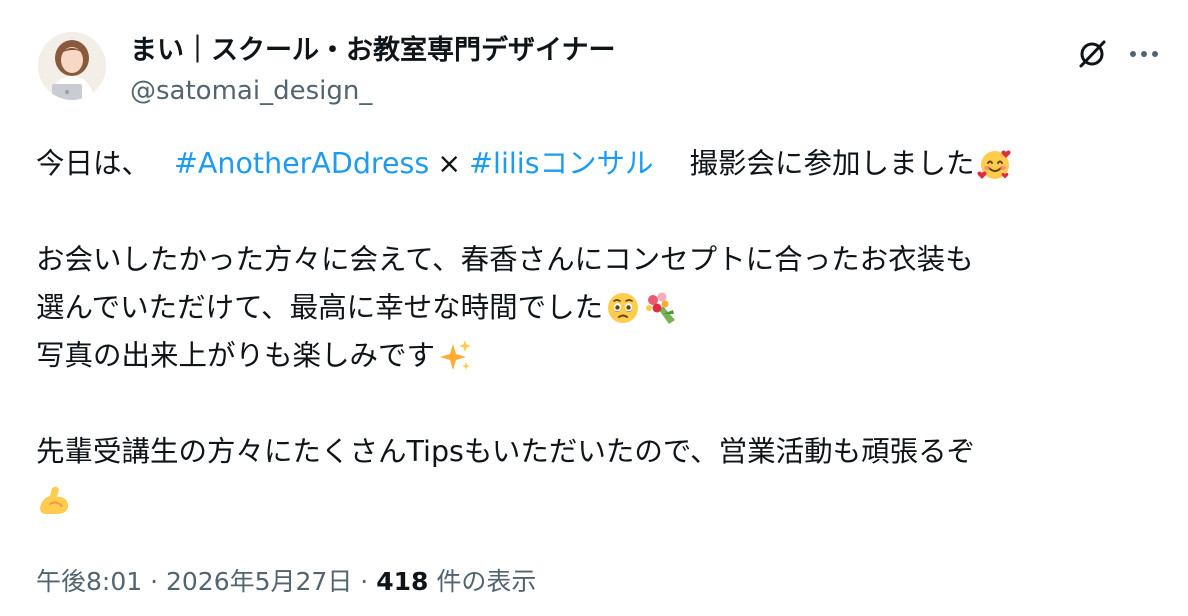  What do you see at coordinates (89, 581) in the screenshot?
I see `post-time-link: 午後8:01` at bounding box center [89, 581].